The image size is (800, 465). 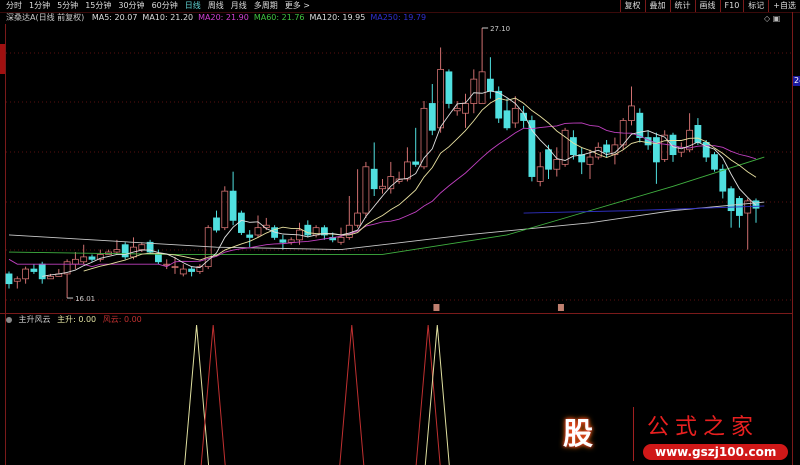 I want to click on watermark-url: www.gszj100.com, so click(x=716, y=452).